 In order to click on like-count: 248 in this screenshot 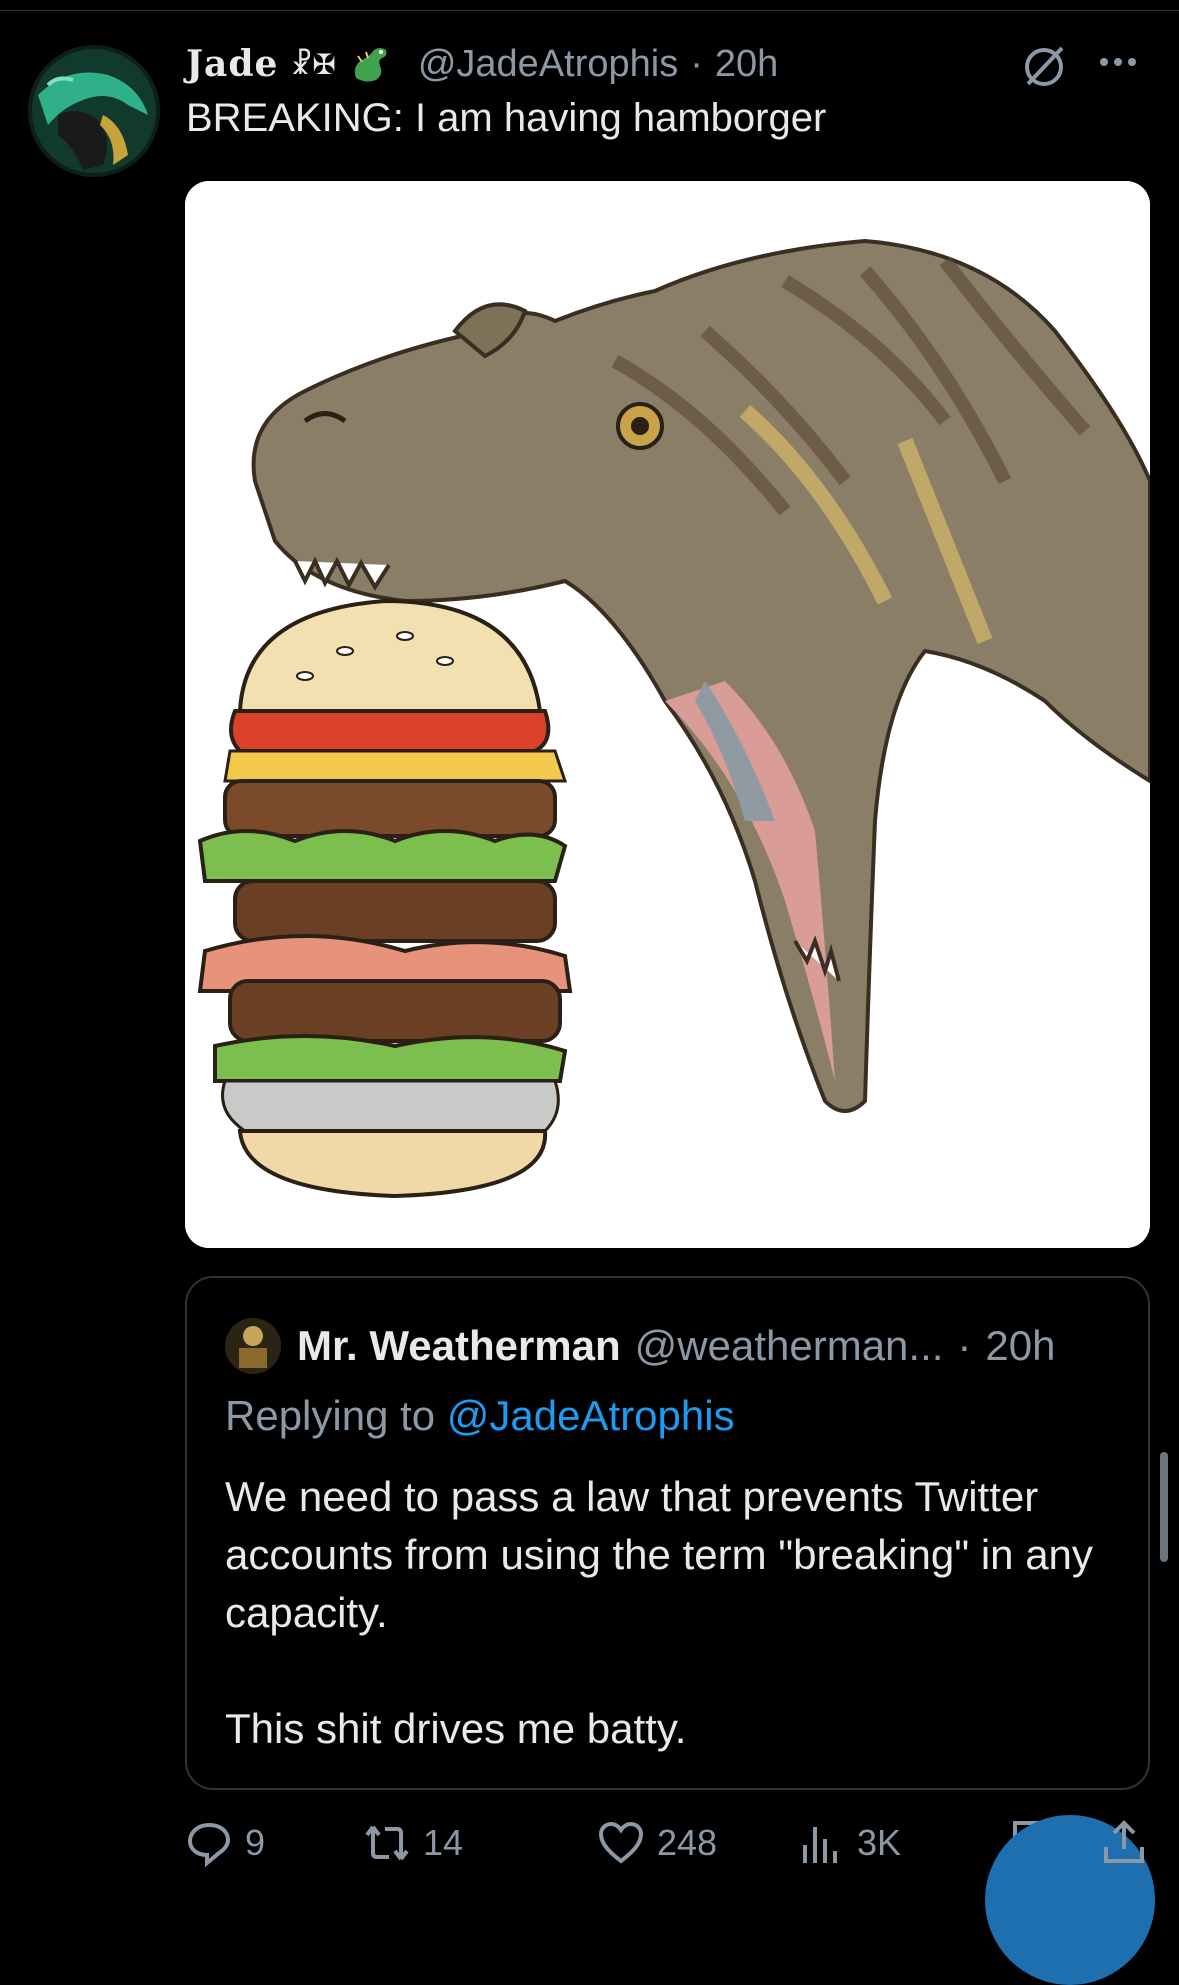, I will do `click(687, 1842)`.